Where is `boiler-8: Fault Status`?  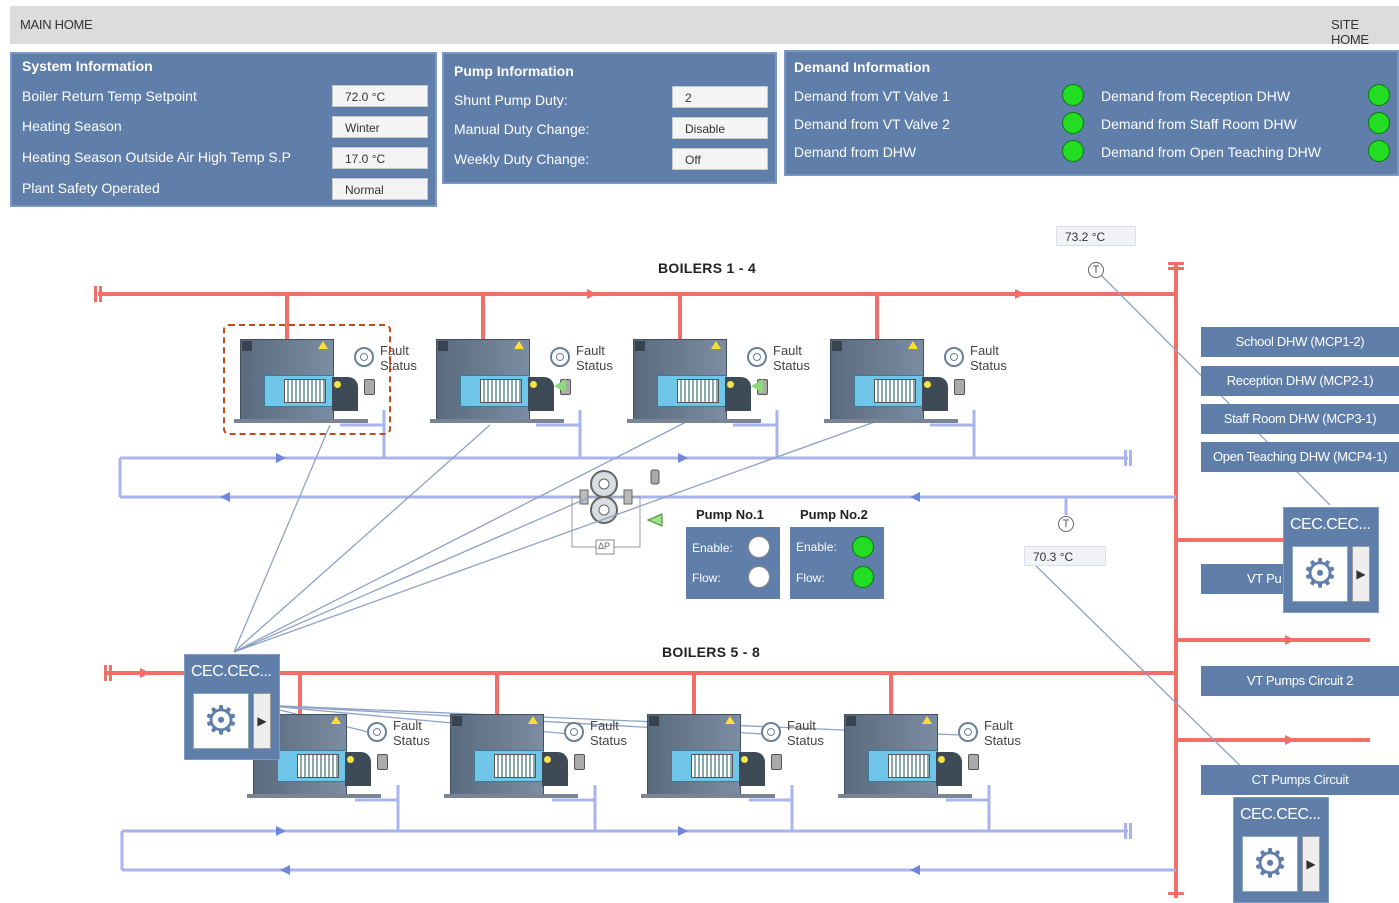
boiler-8: Fault Status is located at coordinates (929, 755).